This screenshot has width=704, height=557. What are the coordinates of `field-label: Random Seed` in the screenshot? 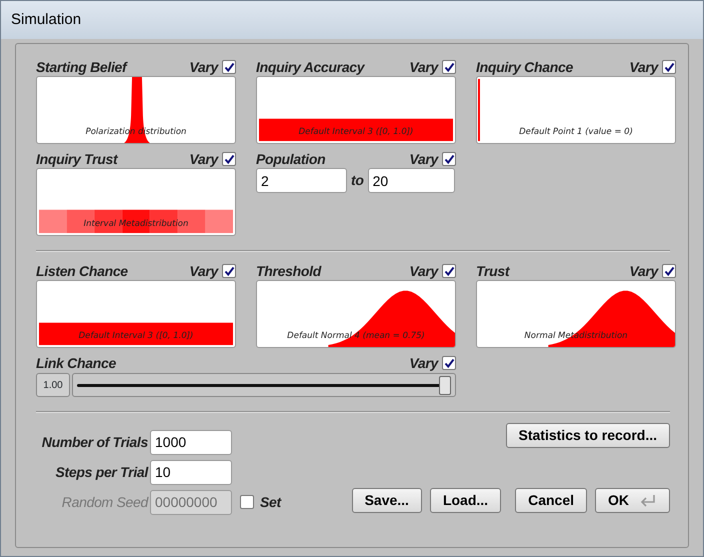 It's located at (104, 502).